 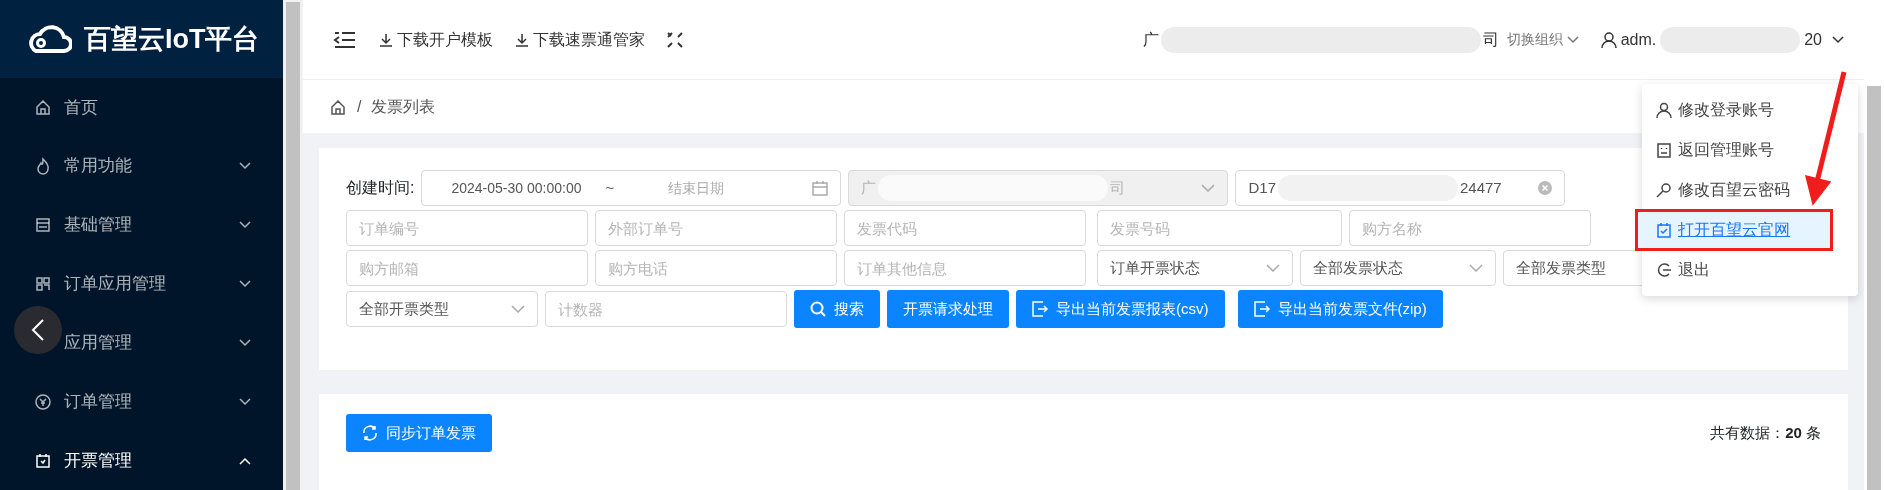 What do you see at coordinates (1664, 230) in the screenshot?
I see `calendar-check-icon` at bounding box center [1664, 230].